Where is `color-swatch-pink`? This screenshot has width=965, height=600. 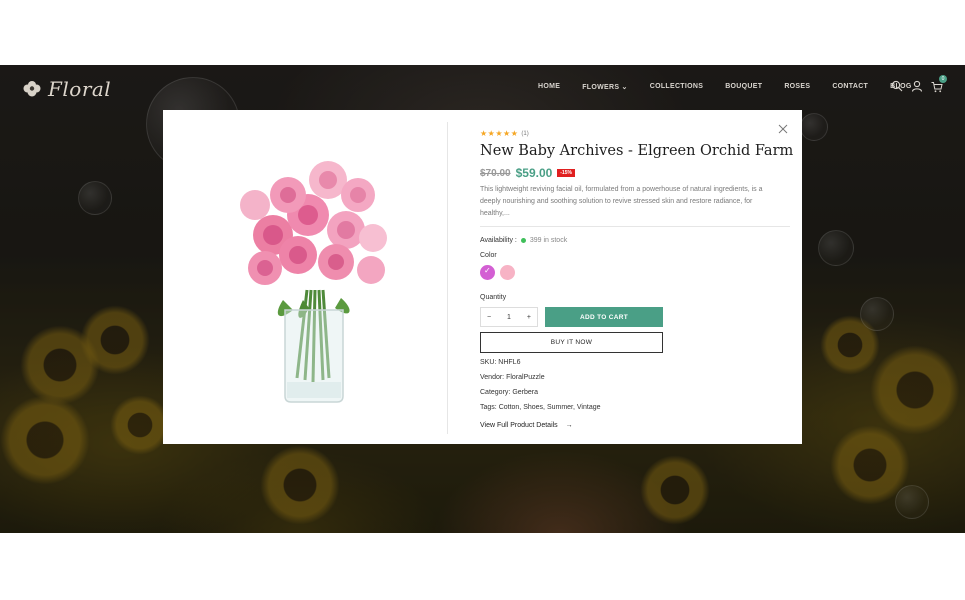
color-swatch-pink is located at coordinates (507, 272).